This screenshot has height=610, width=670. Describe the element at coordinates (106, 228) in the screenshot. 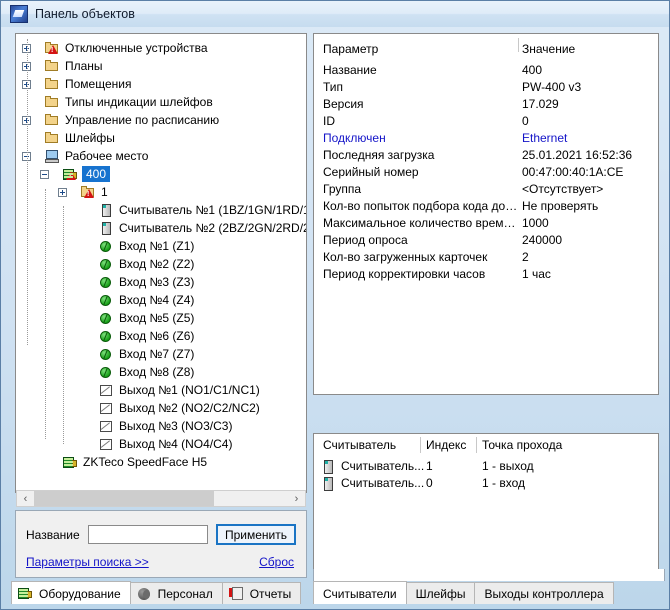

I see `reader-icon` at that location.